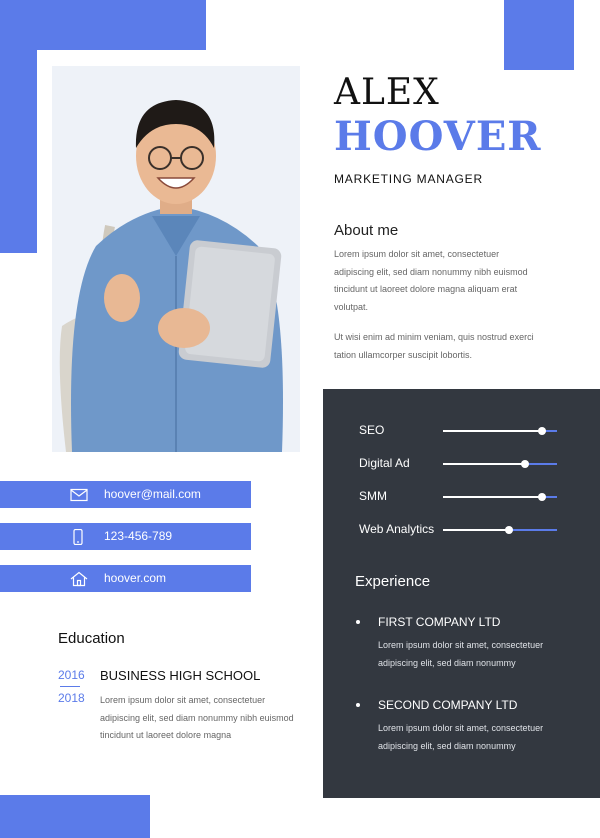 Image resolution: width=600 pixels, height=838 pixels. Describe the element at coordinates (70, 686) in the screenshot. I see `education-year-divider` at that location.